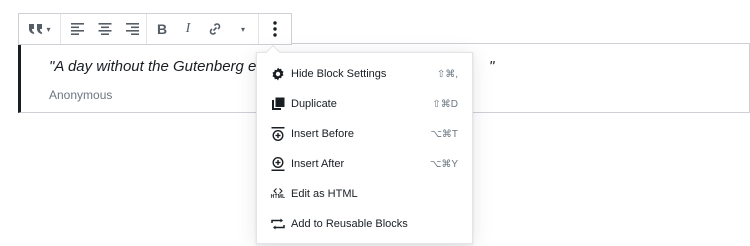  Describe the element at coordinates (364, 164) in the screenshot. I see `menu-item-insert-after: Insert After ⌥⌘Y` at that location.